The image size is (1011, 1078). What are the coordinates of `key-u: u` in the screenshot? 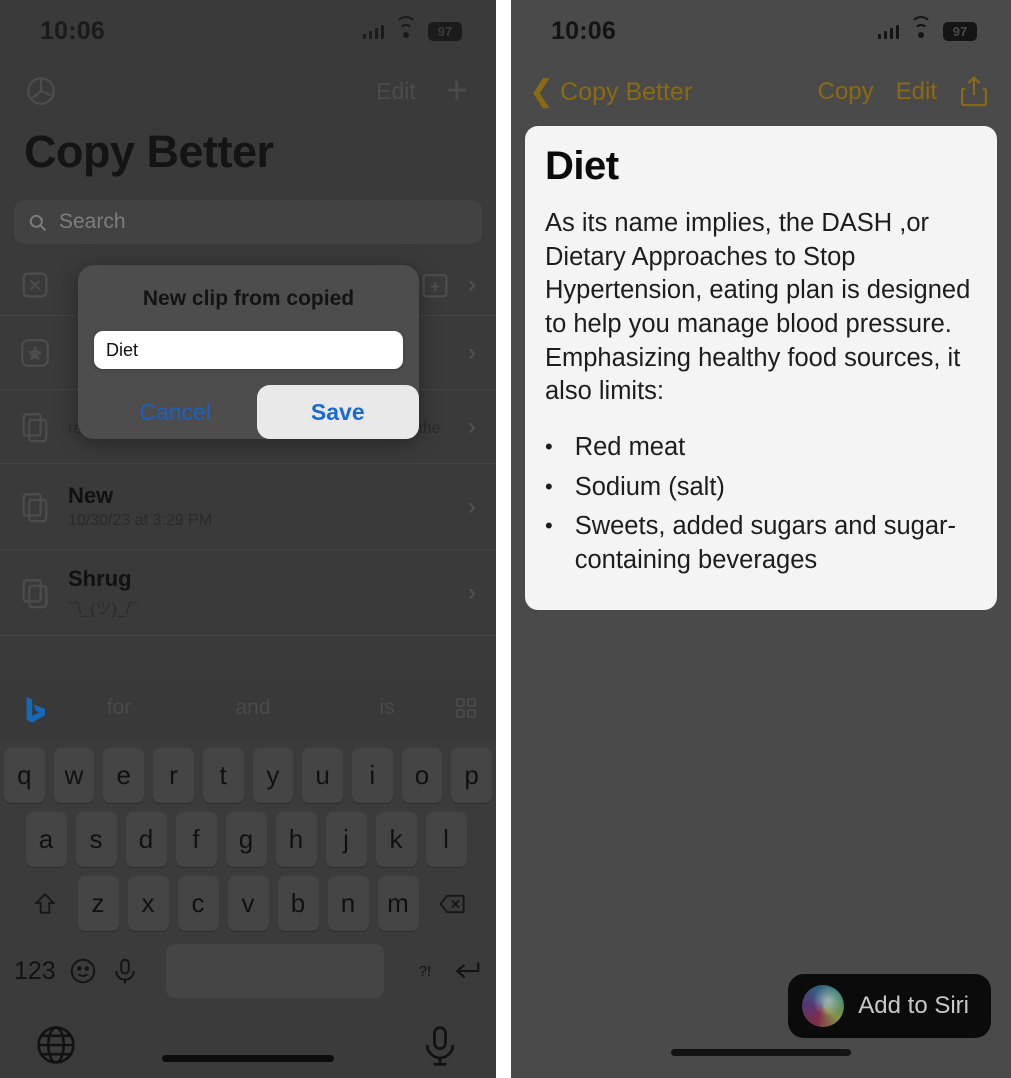 It's located at (322, 775).